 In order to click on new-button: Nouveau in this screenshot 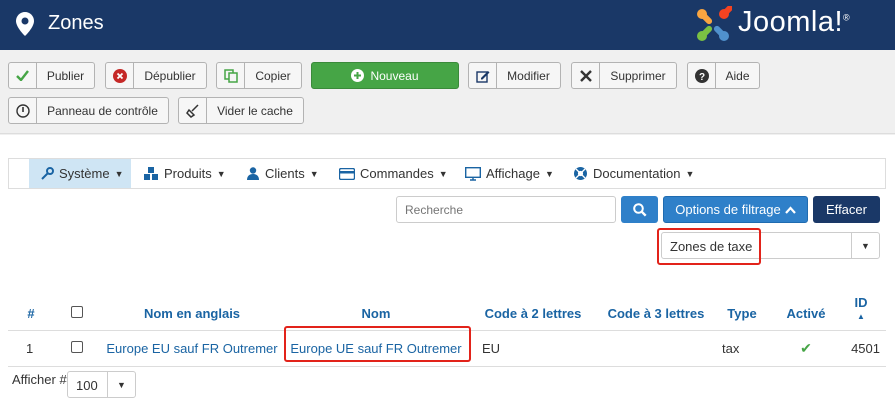, I will do `click(385, 75)`.